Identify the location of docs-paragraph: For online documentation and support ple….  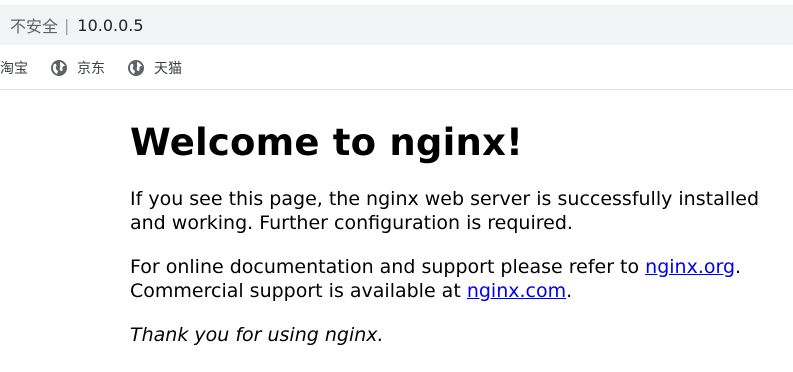
(450, 279).